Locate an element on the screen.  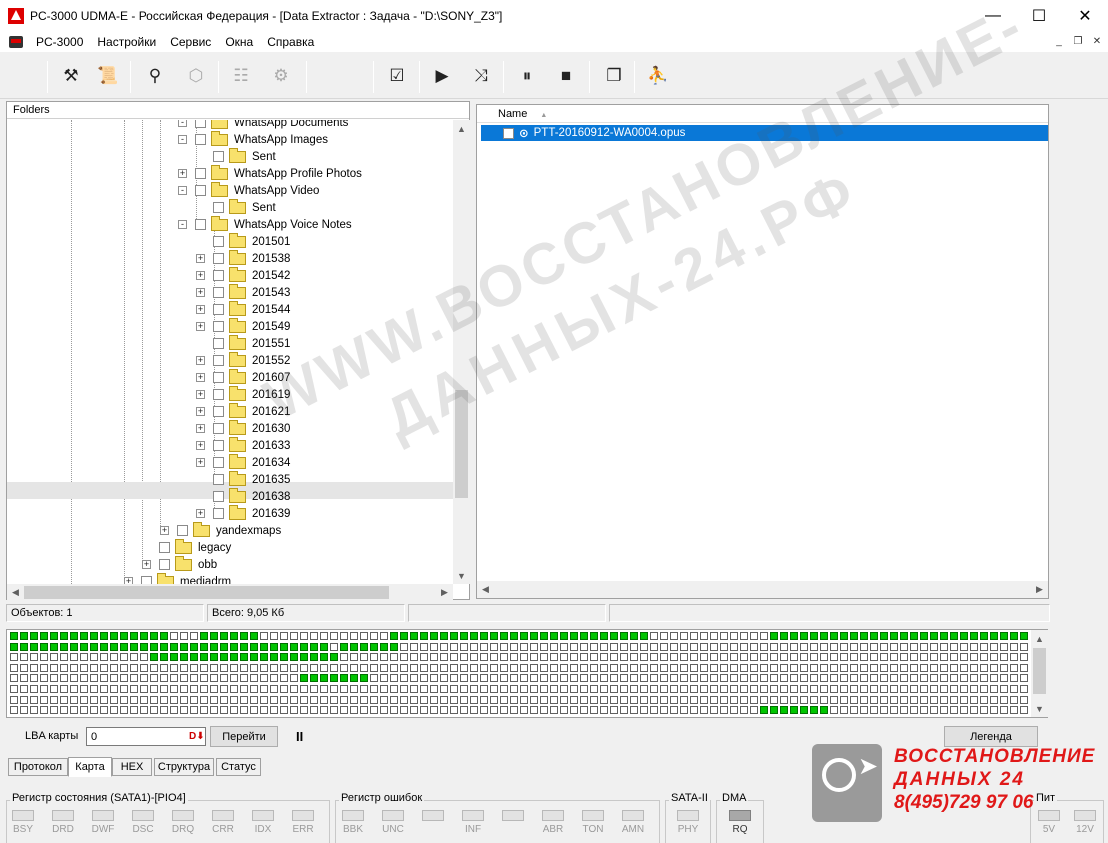
binoculars-icon: ⚲ is located at coordinates (155, 76).